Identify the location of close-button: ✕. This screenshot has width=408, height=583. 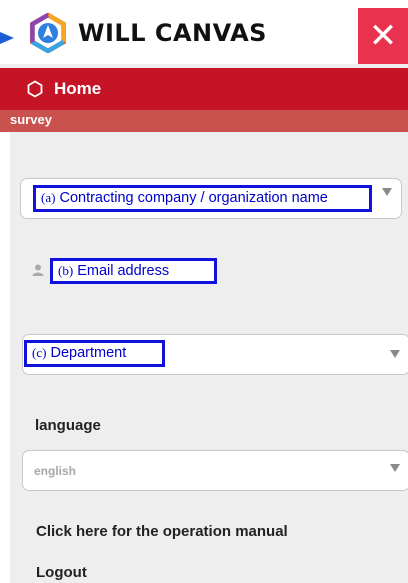
(383, 36).